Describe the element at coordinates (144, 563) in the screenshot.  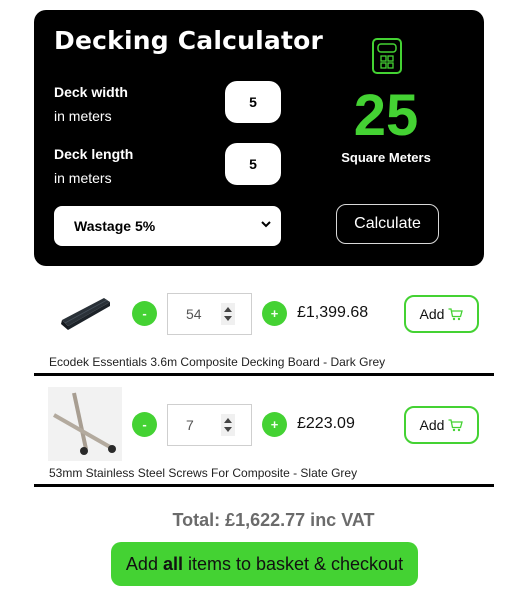
I see `checkout-label-pre: Add` at that location.